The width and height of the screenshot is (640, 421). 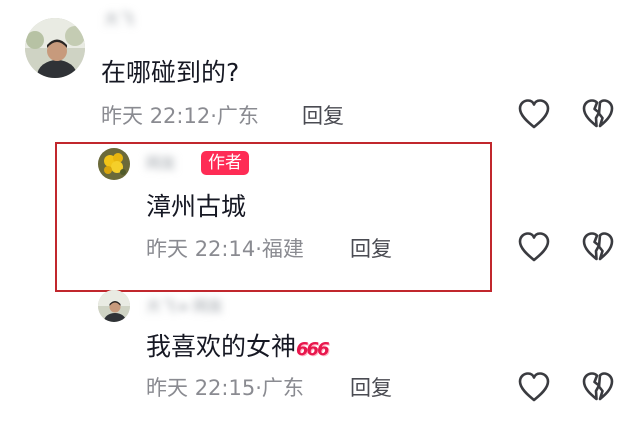 I want to click on comment-meta: 昨天 22:15·广东, so click(x=225, y=388).